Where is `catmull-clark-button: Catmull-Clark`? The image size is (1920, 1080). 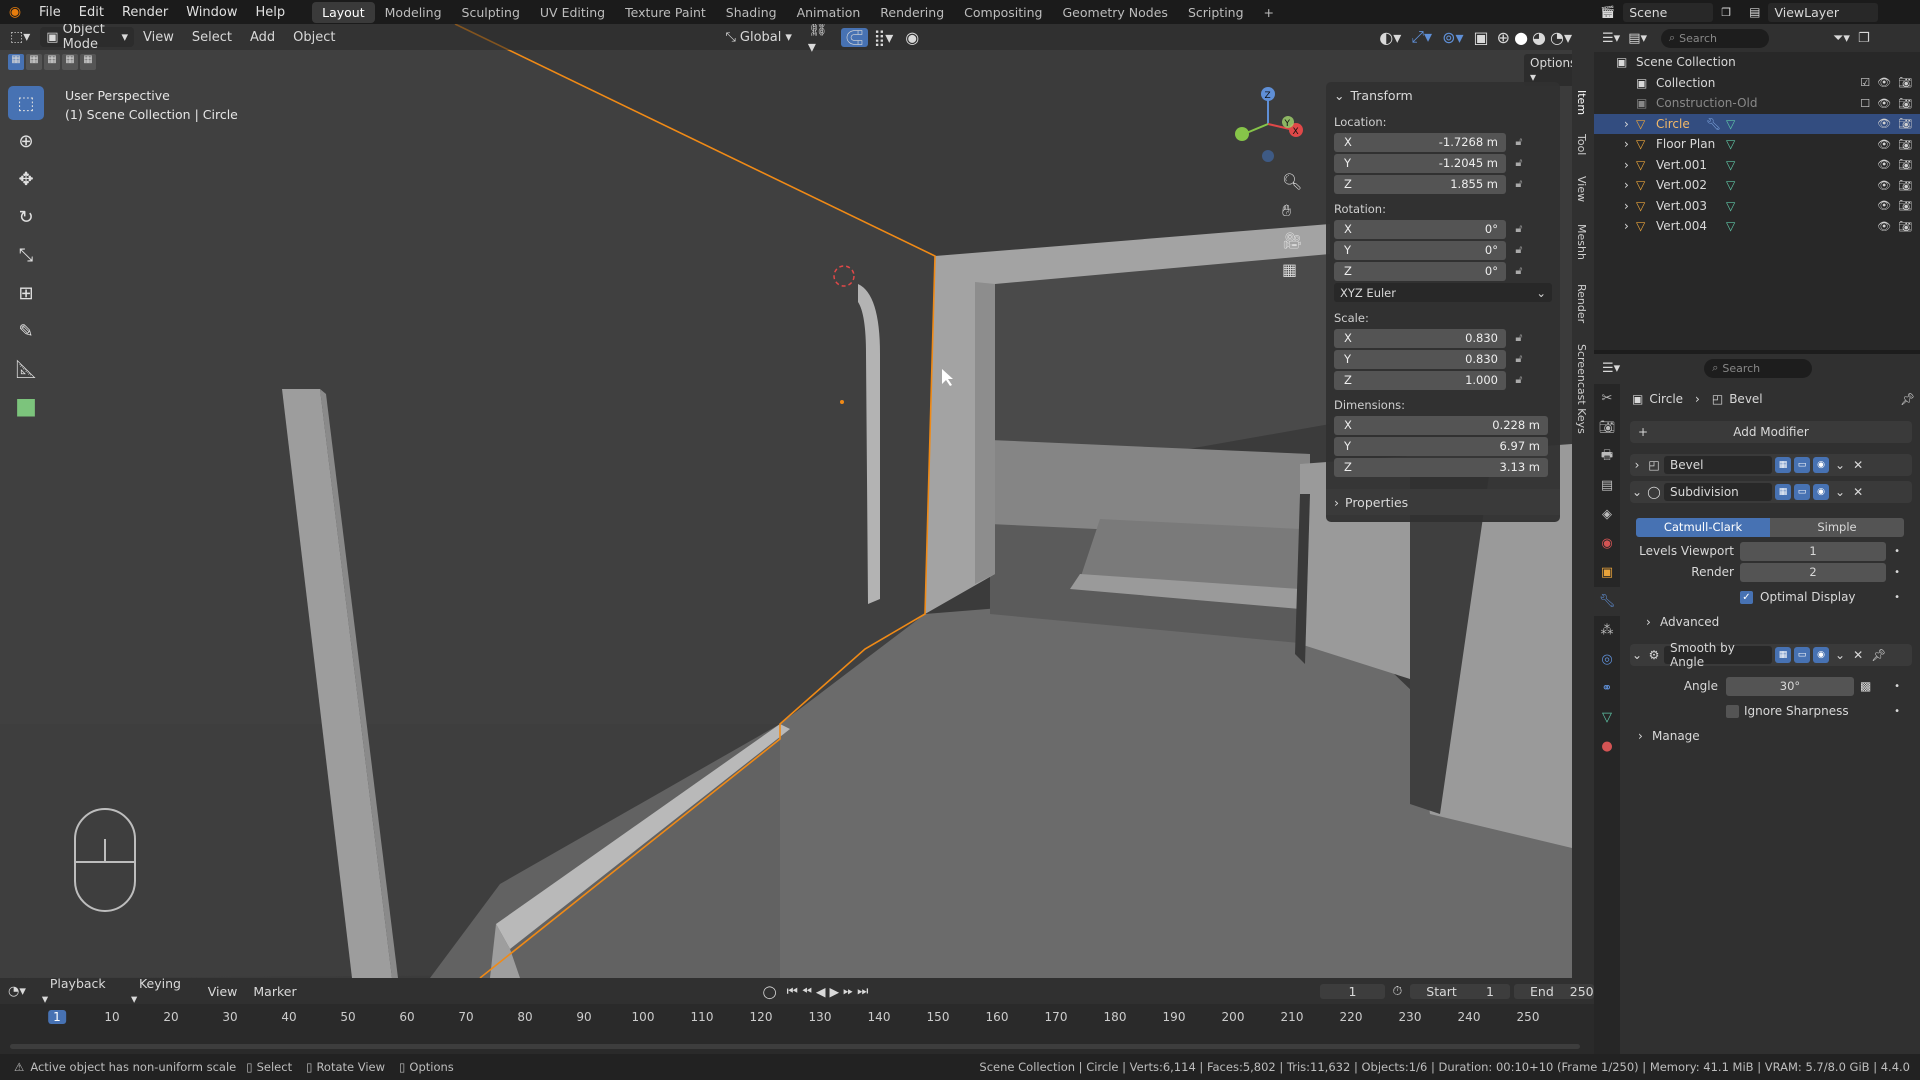
catmull-clark-button: Catmull-Clark is located at coordinates (1703, 527).